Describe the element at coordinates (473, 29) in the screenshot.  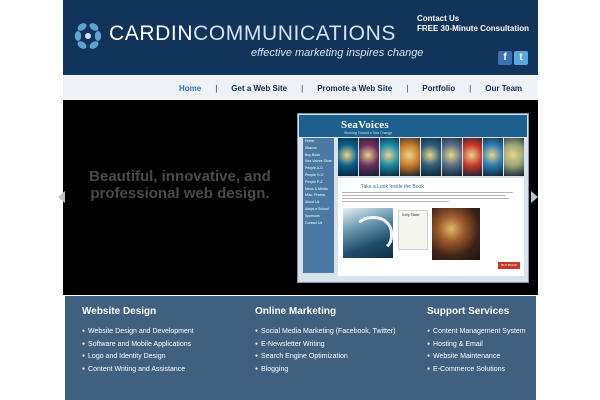
I see `free-consultation-link: FREE 30-Minute Consultation` at that location.